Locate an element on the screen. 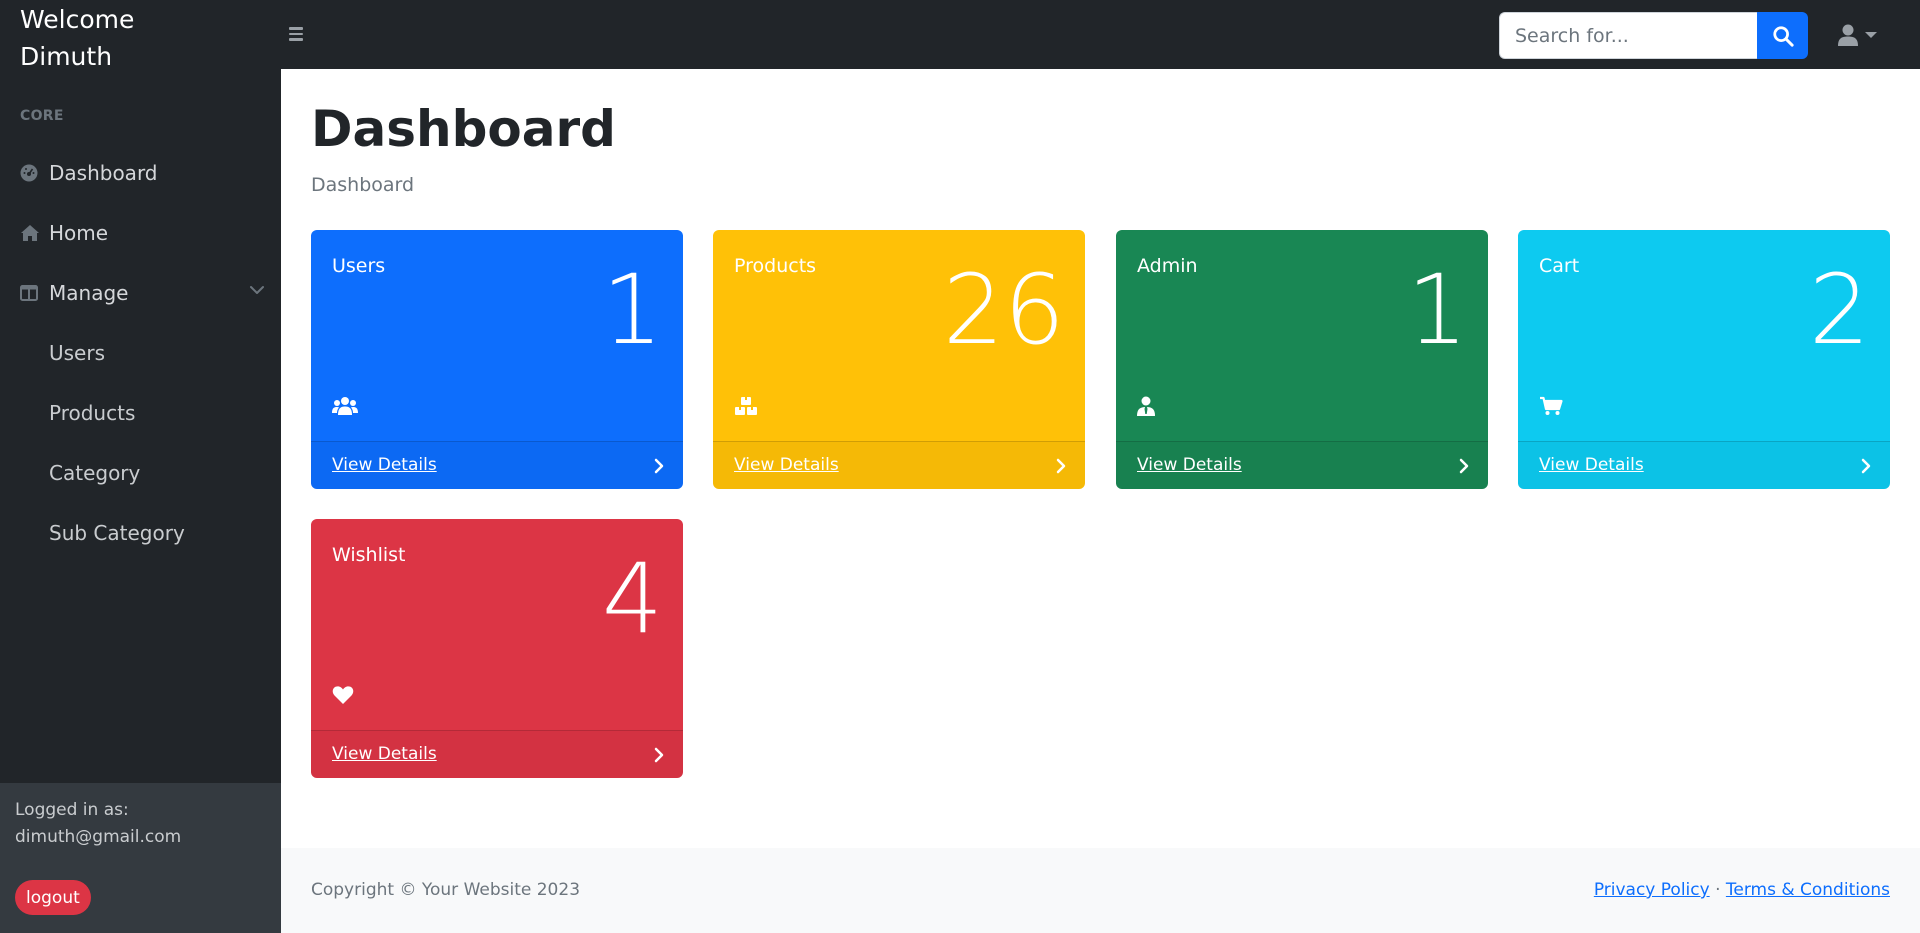 The height and width of the screenshot is (933, 1920). search-form is located at coordinates (1653, 35).